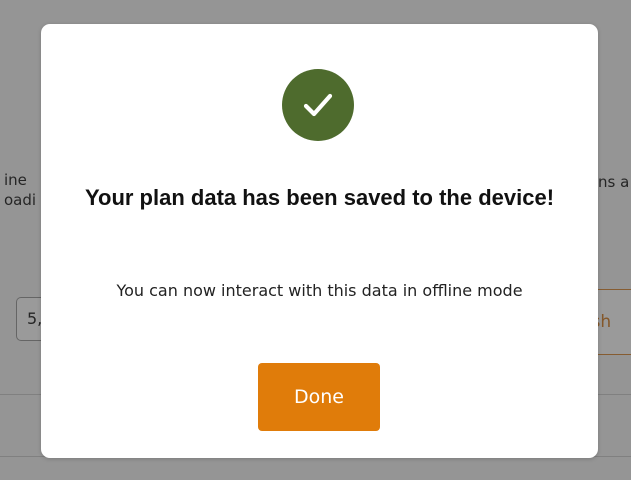 The width and height of the screenshot is (631, 480). I want to click on check-circle-icon, so click(318, 105).